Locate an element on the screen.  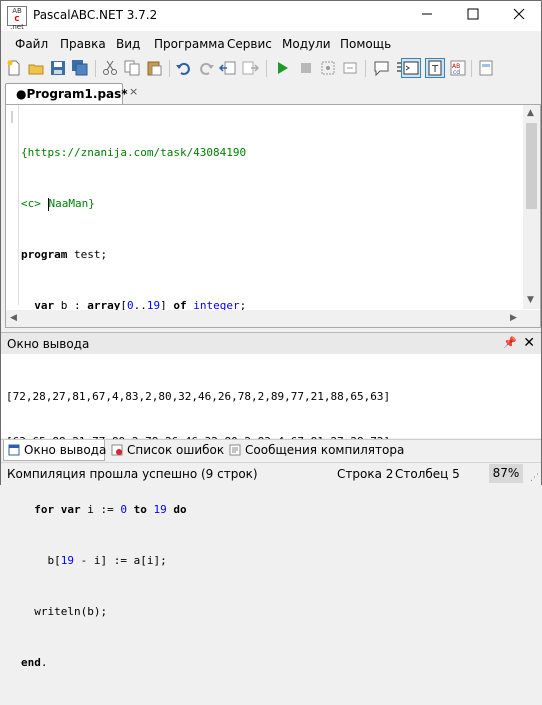
scroll-right-icon: ▶ is located at coordinates (513, 318).